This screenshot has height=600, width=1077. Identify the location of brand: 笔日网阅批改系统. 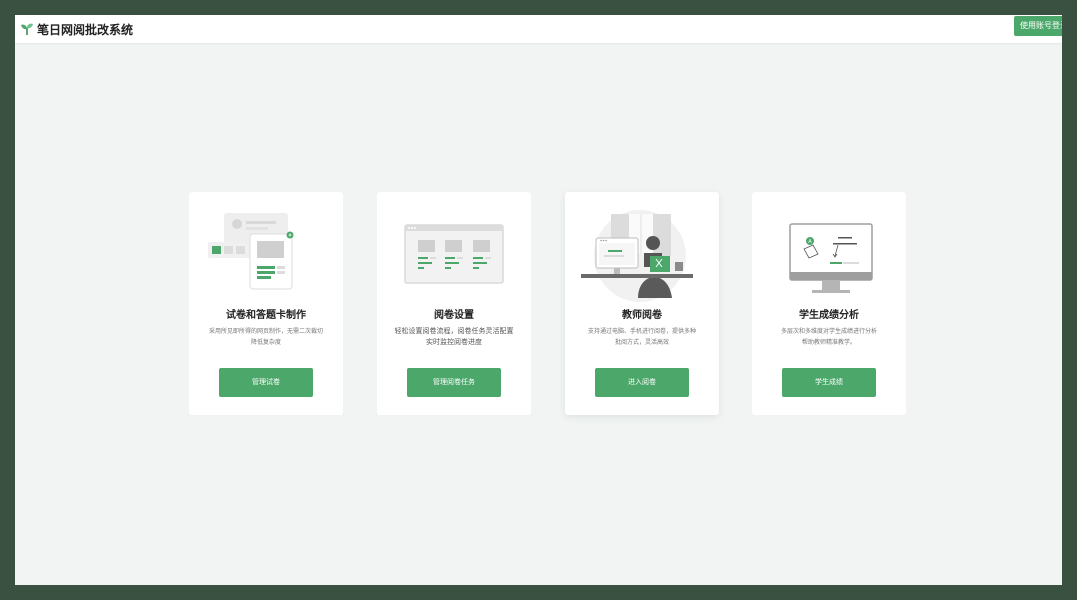
(76, 29).